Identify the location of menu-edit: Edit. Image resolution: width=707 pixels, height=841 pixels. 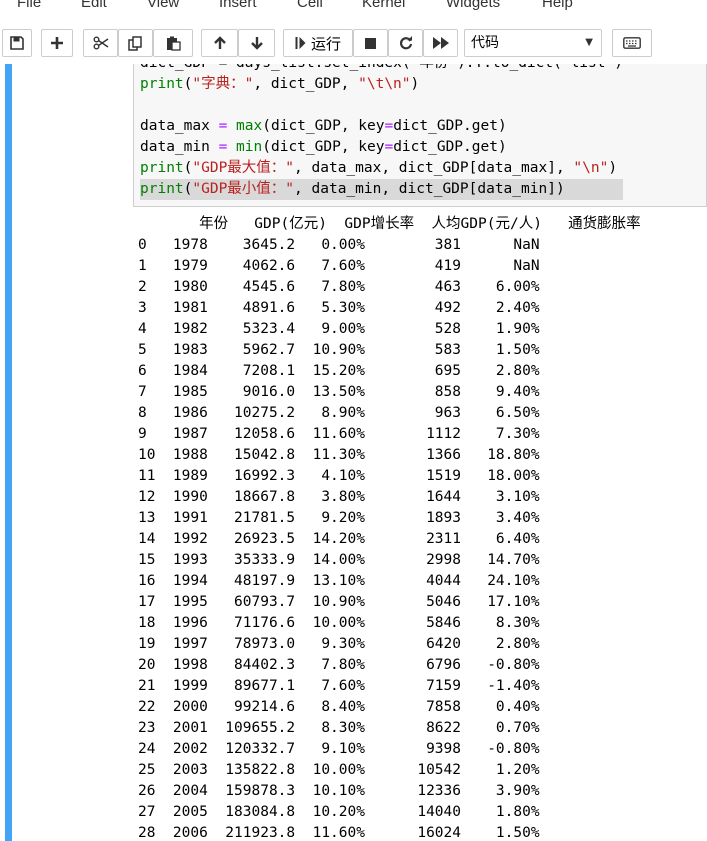
(94, 5).